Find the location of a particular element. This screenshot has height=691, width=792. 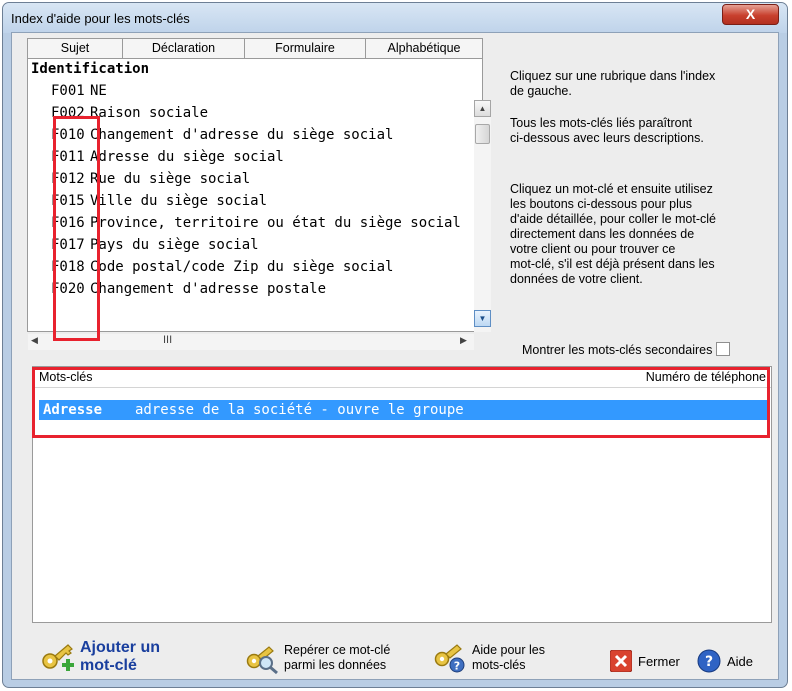

instruction-line: données de votre client. is located at coordinates (576, 279).